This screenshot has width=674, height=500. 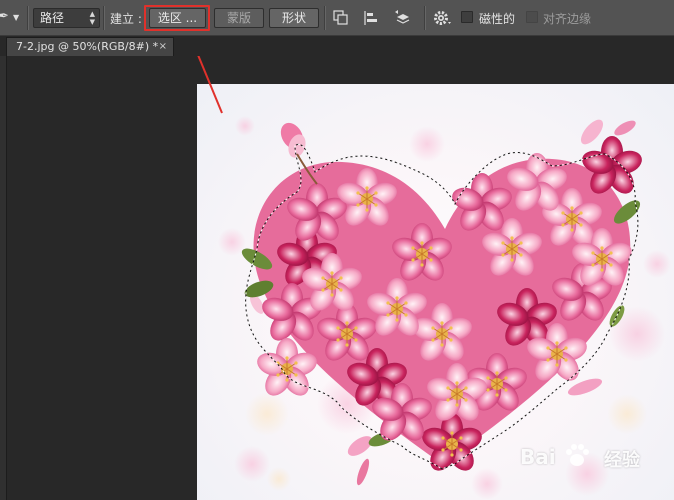 I want to click on align-edges-checkbox, so click(x=532, y=17).